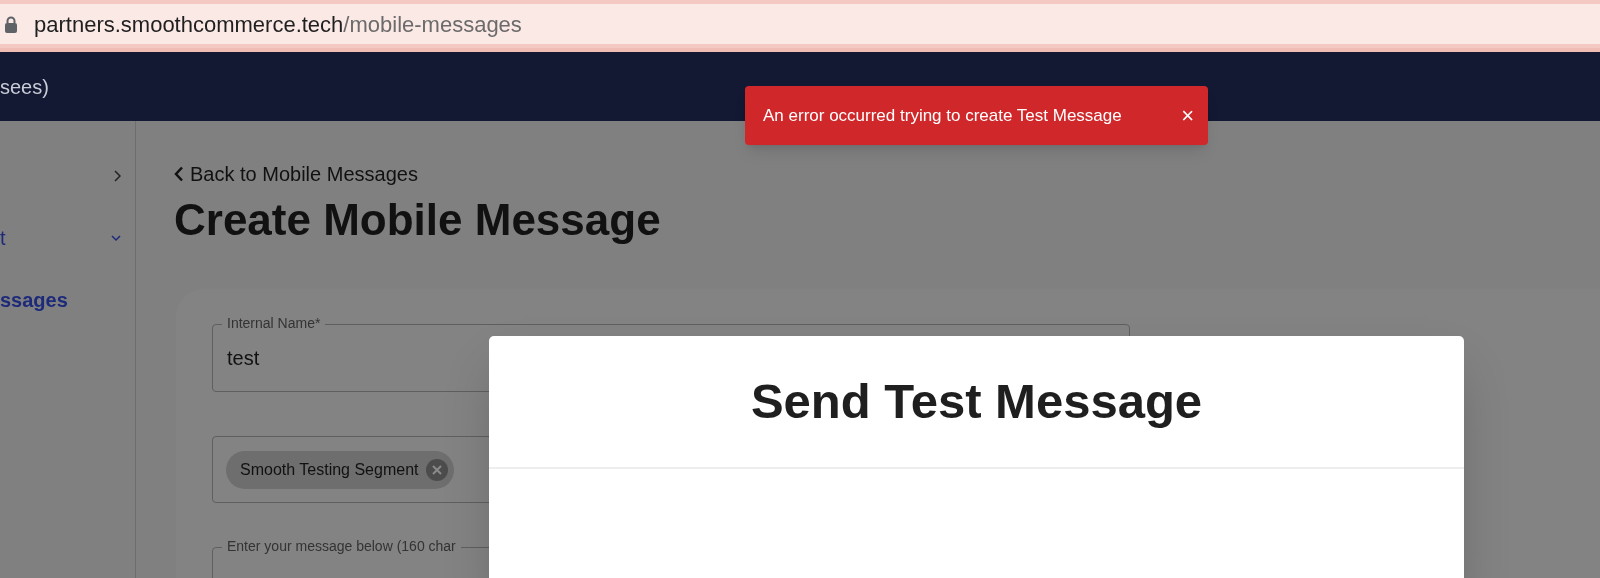  Describe the element at coordinates (278, 24) in the screenshot. I see `url-text: partners.smoothcommerce.tech/mobile-messages` at that location.